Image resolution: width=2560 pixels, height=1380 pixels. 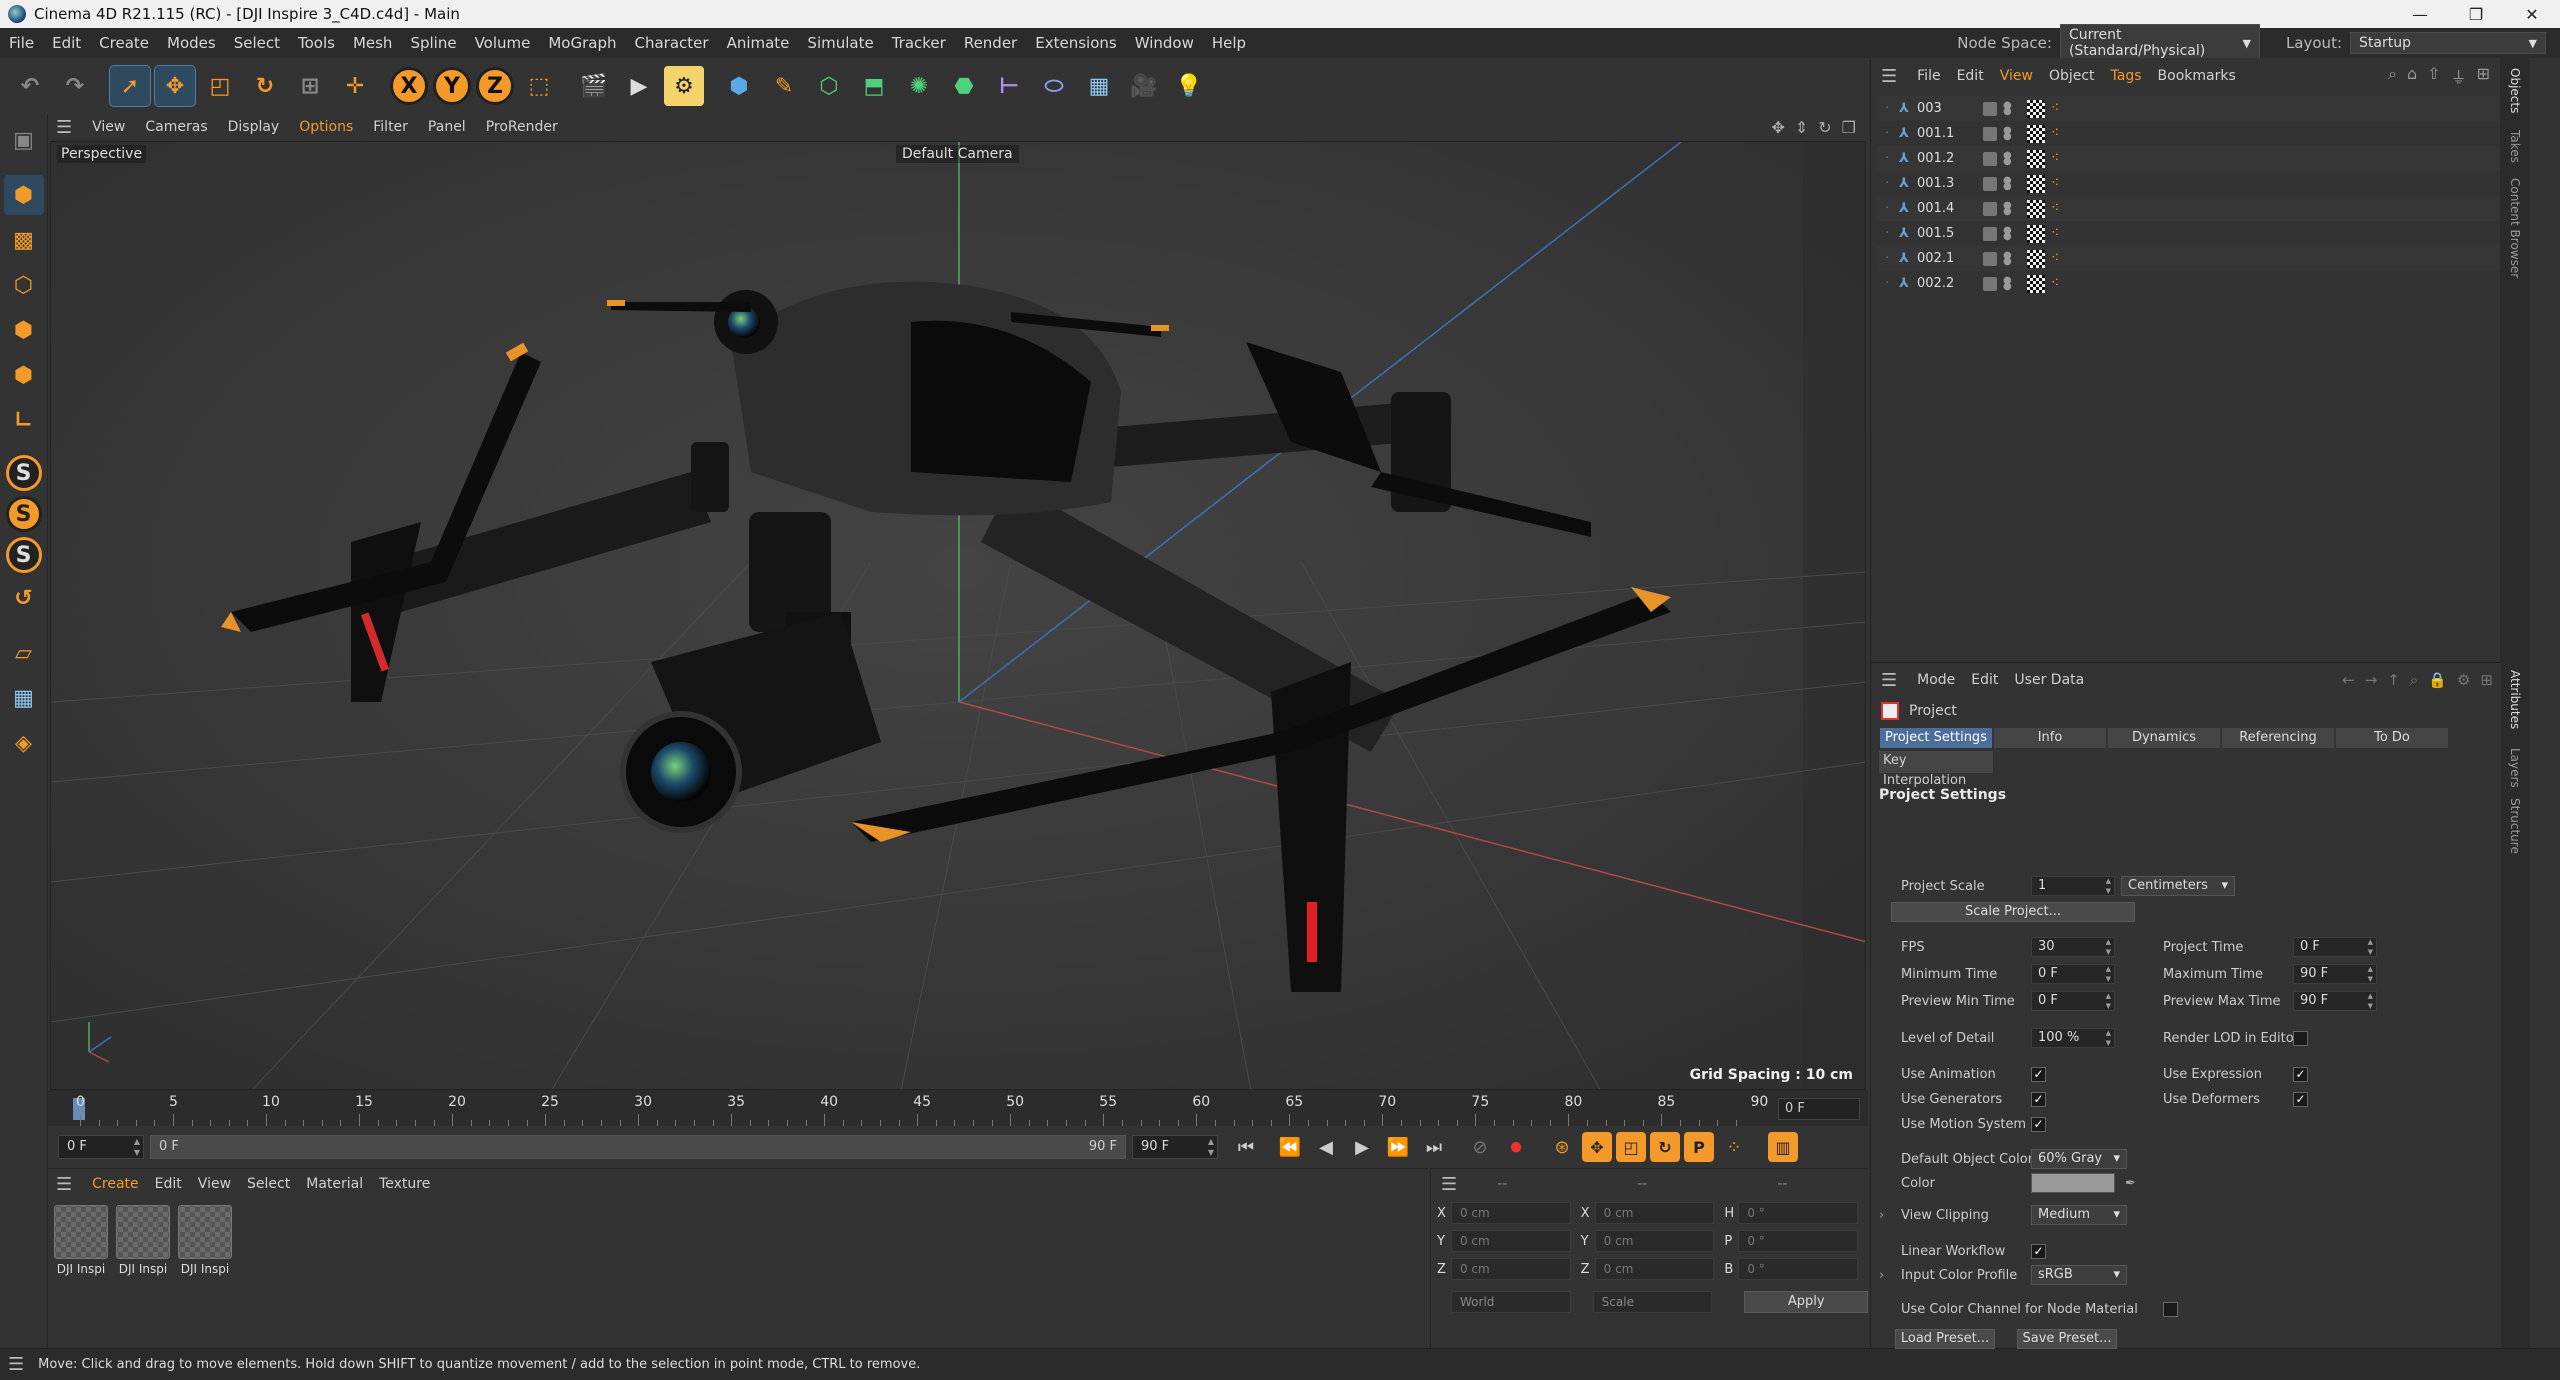 I want to click on use-animation-checkbox: ✓, so click(x=2038, y=1074).